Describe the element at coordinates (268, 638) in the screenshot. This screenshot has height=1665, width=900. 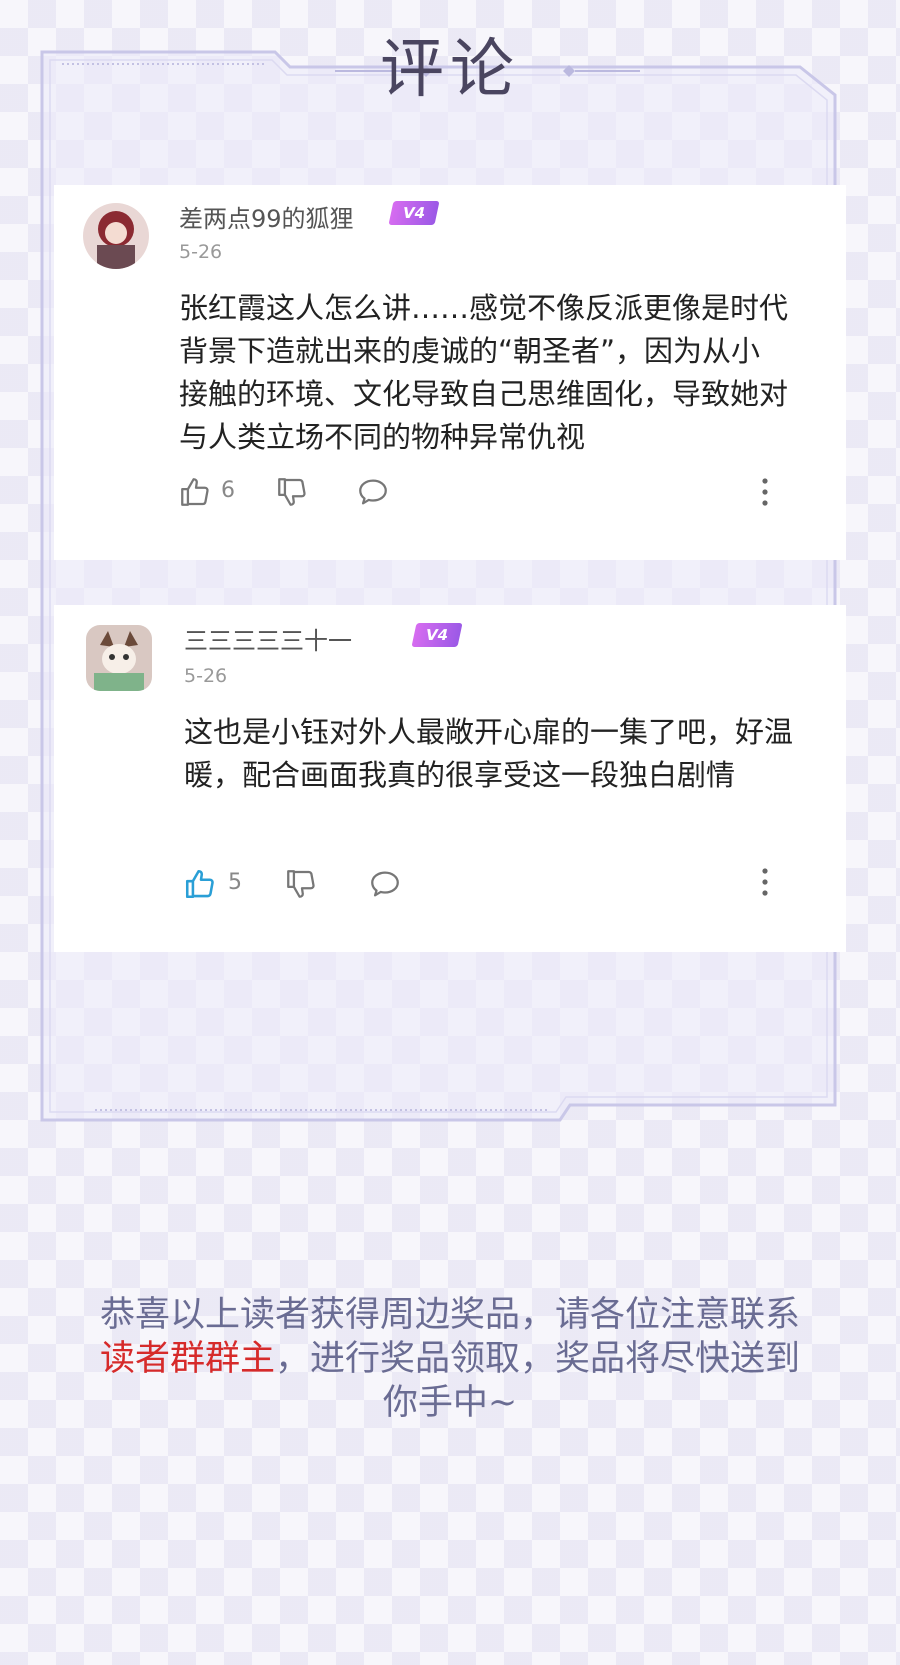
I see `comment-username: 三三三三三十一` at that location.